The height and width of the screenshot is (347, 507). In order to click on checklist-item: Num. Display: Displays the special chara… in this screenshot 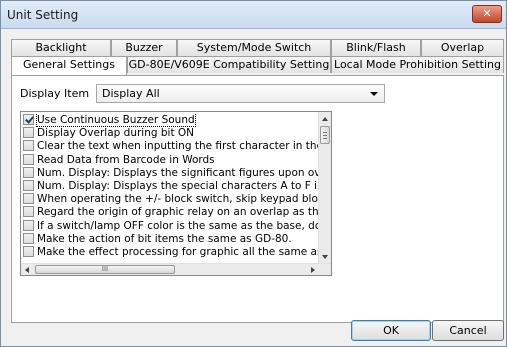, I will do `click(173, 186)`.